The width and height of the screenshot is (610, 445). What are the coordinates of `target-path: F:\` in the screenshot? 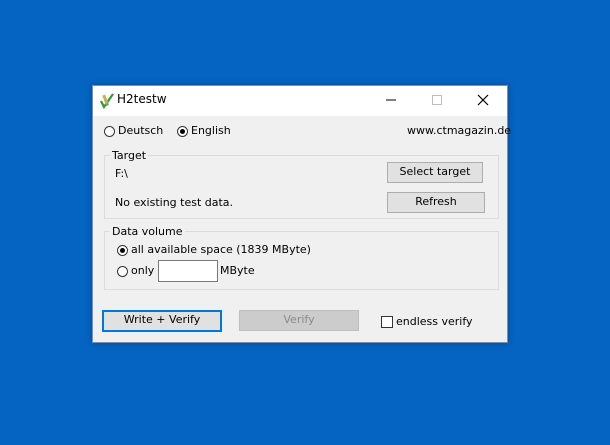 It's located at (121, 173).